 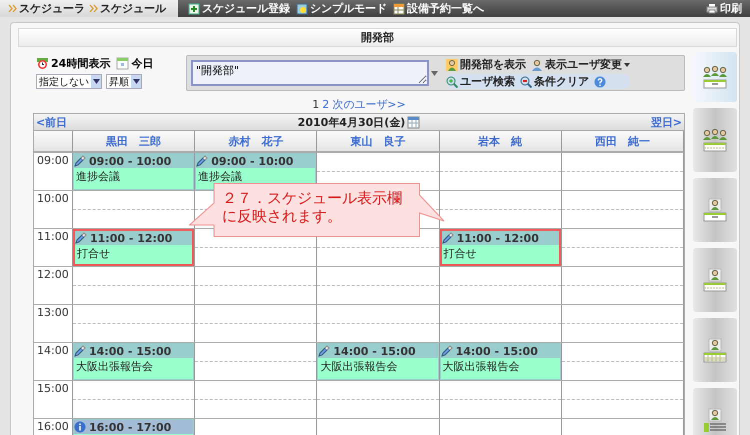 What do you see at coordinates (537, 64) in the screenshot?
I see `person-icon` at bounding box center [537, 64].